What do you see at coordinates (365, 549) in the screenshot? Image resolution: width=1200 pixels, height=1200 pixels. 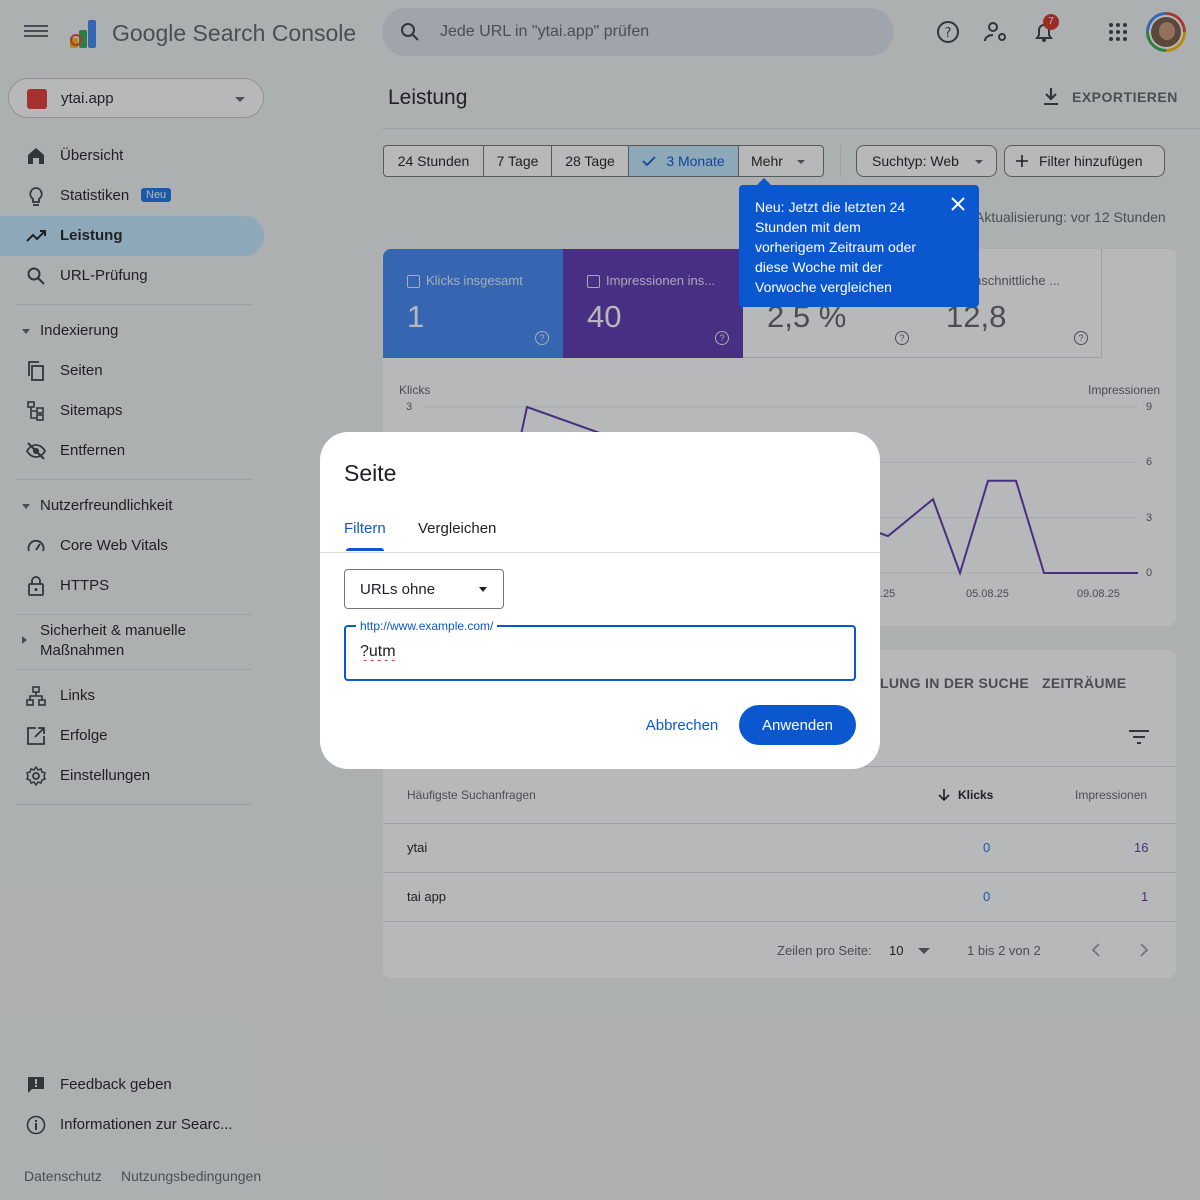 I see `active-tab-indicator` at bounding box center [365, 549].